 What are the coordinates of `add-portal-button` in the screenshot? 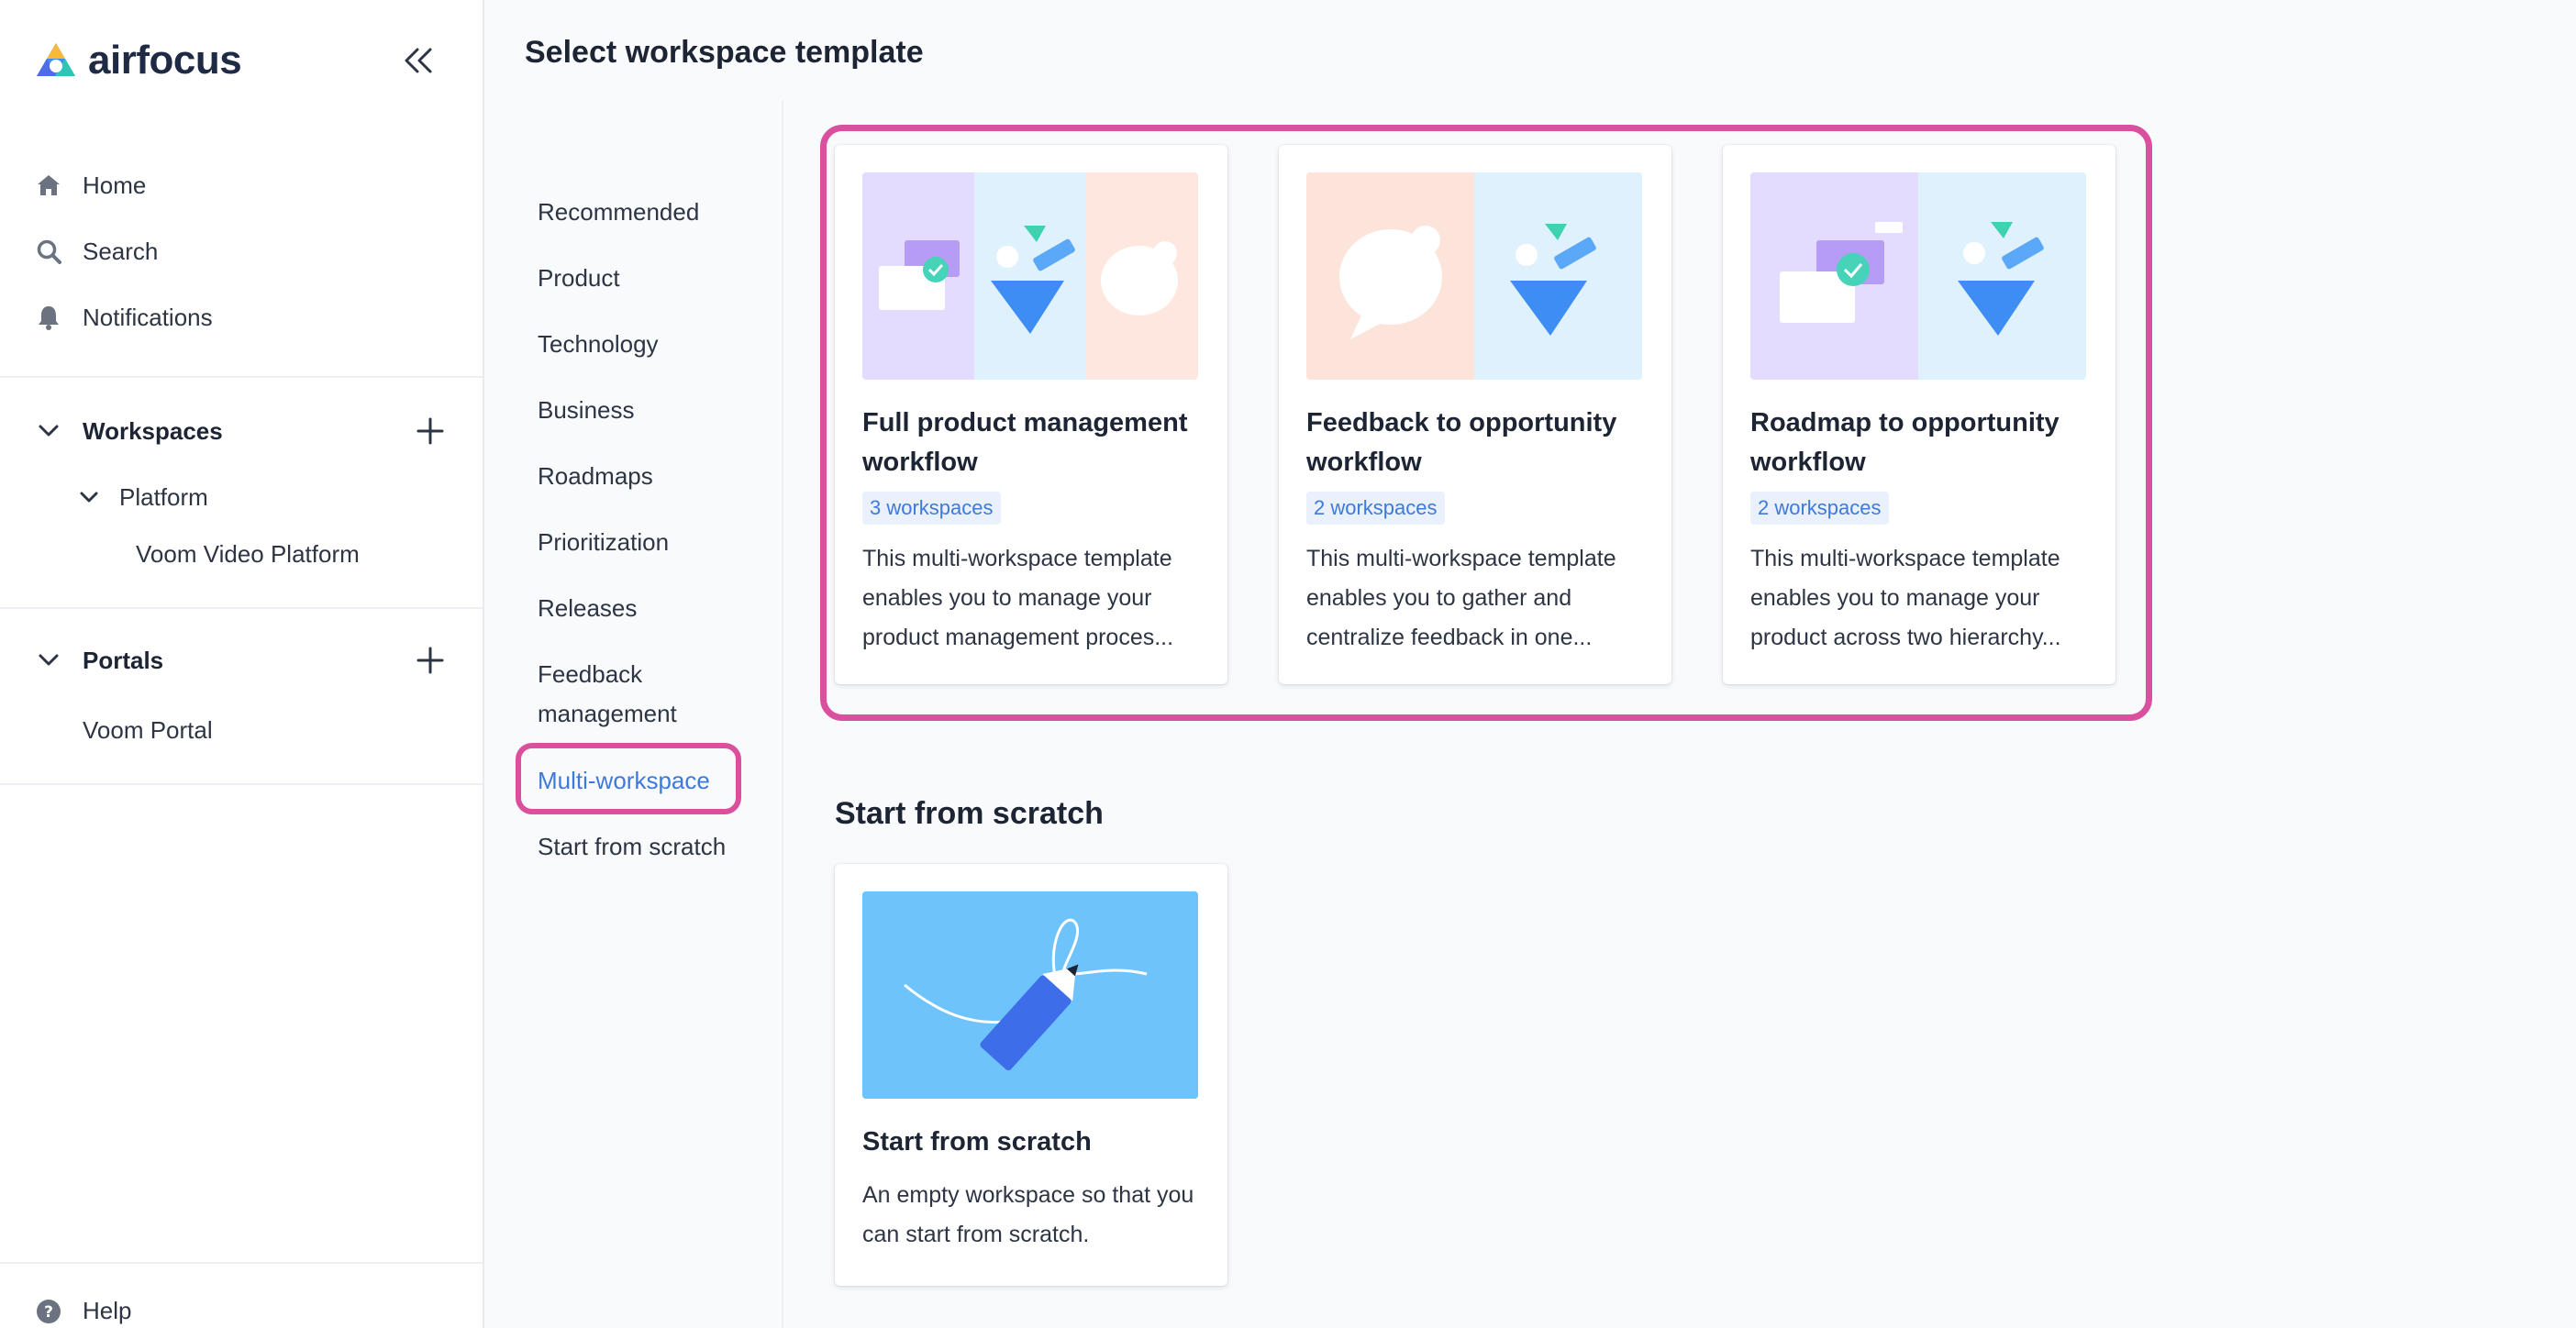 It's located at (430, 660).